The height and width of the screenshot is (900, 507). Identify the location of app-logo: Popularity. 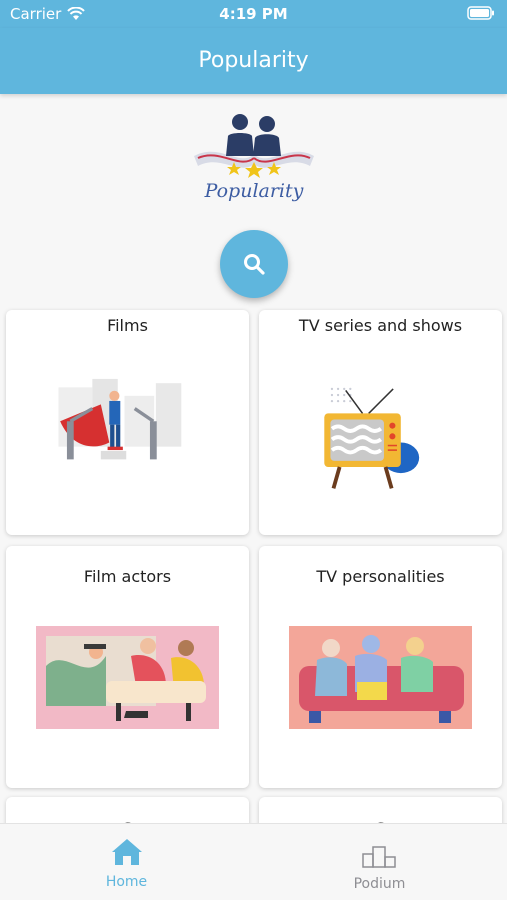
(254, 160).